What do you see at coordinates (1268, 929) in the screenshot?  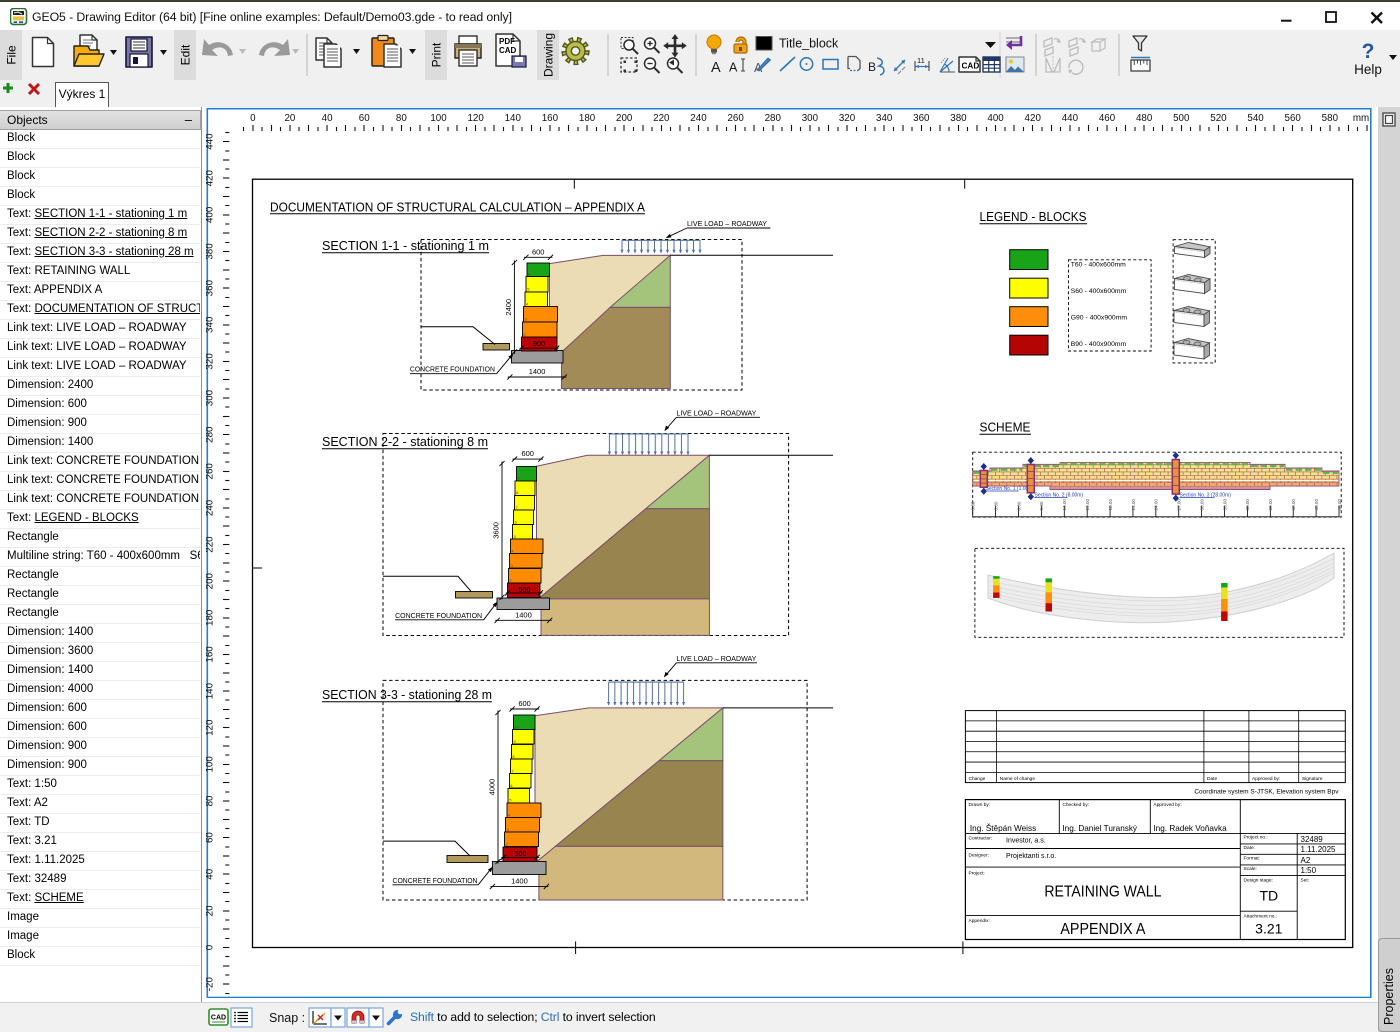 I see `svg-text: 3.21` at bounding box center [1268, 929].